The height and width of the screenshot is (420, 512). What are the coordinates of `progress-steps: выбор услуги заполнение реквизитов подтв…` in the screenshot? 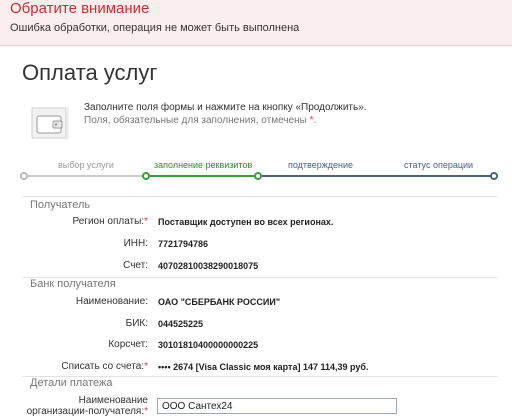 It's located at (259, 171).